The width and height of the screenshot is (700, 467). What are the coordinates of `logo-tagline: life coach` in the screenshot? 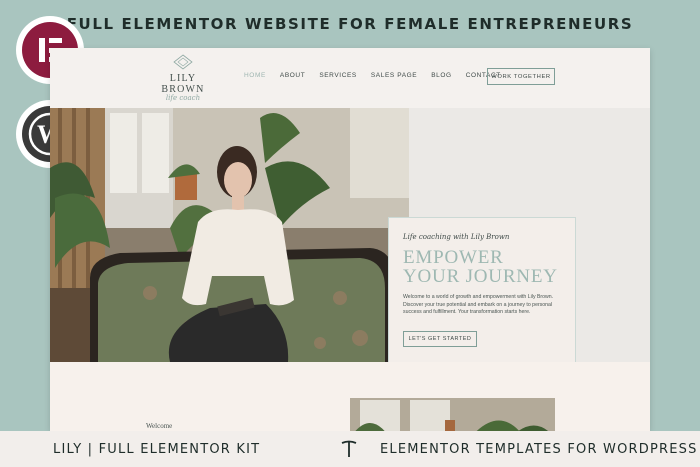 It's located at (183, 98).